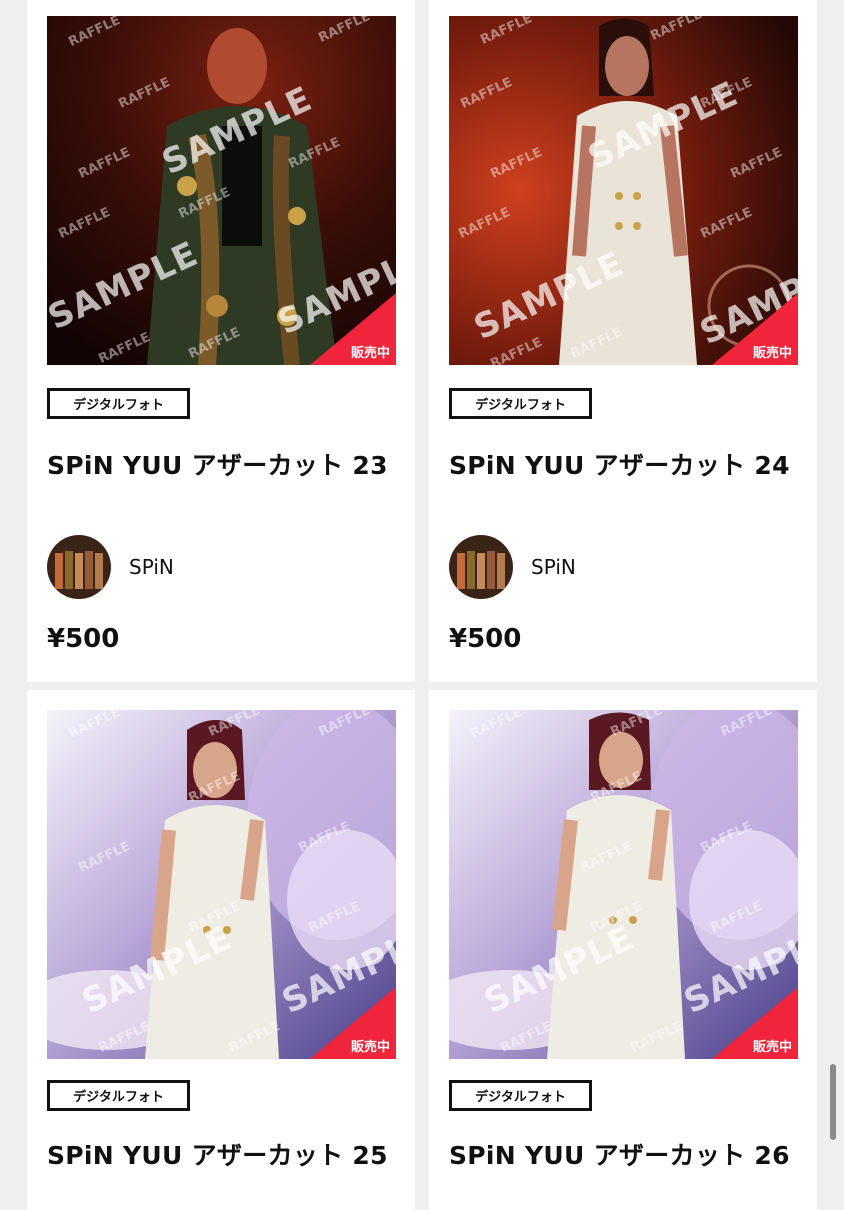 This screenshot has width=844, height=1210. I want to click on product-title: SPiN YUU アザーカット 24, so click(619, 464).